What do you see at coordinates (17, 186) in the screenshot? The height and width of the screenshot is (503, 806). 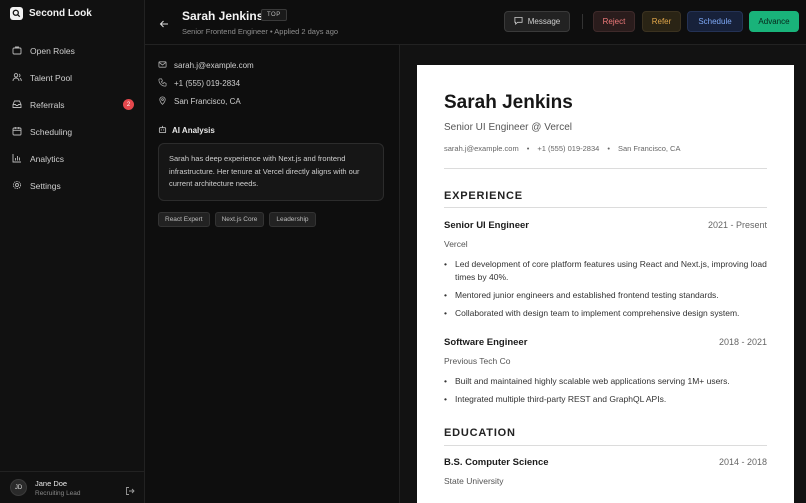 I see `gear-icon` at bounding box center [17, 186].